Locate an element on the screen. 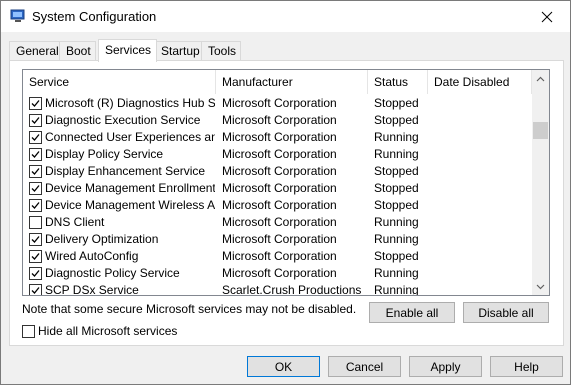 This screenshot has width=571, height=385. chevron-up-icon is located at coordinates (540, 78).